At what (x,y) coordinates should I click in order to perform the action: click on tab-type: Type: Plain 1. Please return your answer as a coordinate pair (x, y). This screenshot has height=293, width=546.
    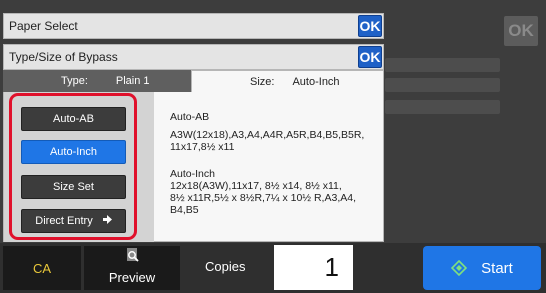
    Looking at the image, I should click on (97, 81).